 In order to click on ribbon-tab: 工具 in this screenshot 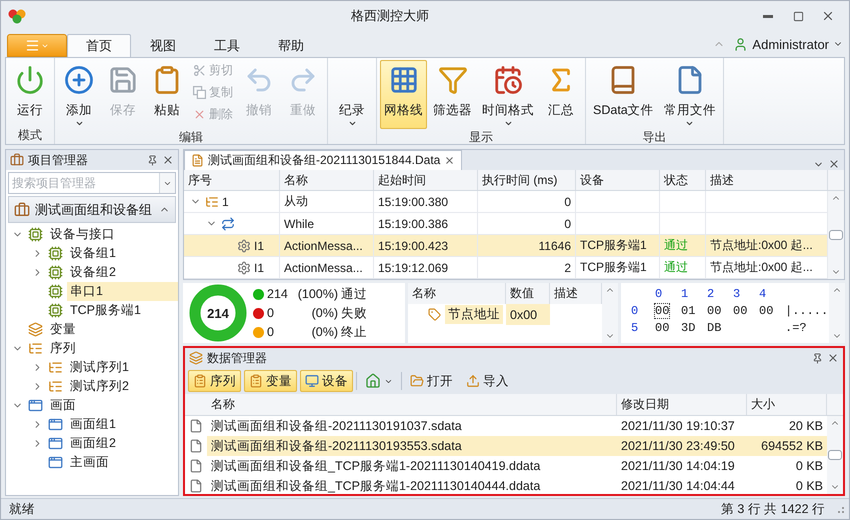, I will do `click(227, 45)`.